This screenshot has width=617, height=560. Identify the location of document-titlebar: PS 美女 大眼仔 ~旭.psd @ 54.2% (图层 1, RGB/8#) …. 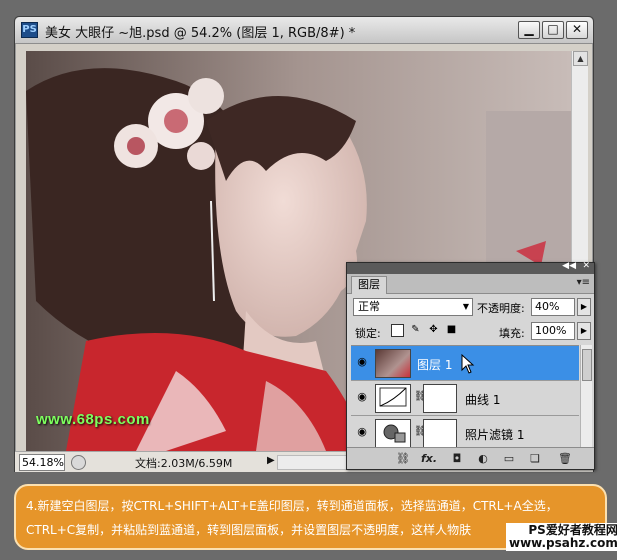
(304, 30).